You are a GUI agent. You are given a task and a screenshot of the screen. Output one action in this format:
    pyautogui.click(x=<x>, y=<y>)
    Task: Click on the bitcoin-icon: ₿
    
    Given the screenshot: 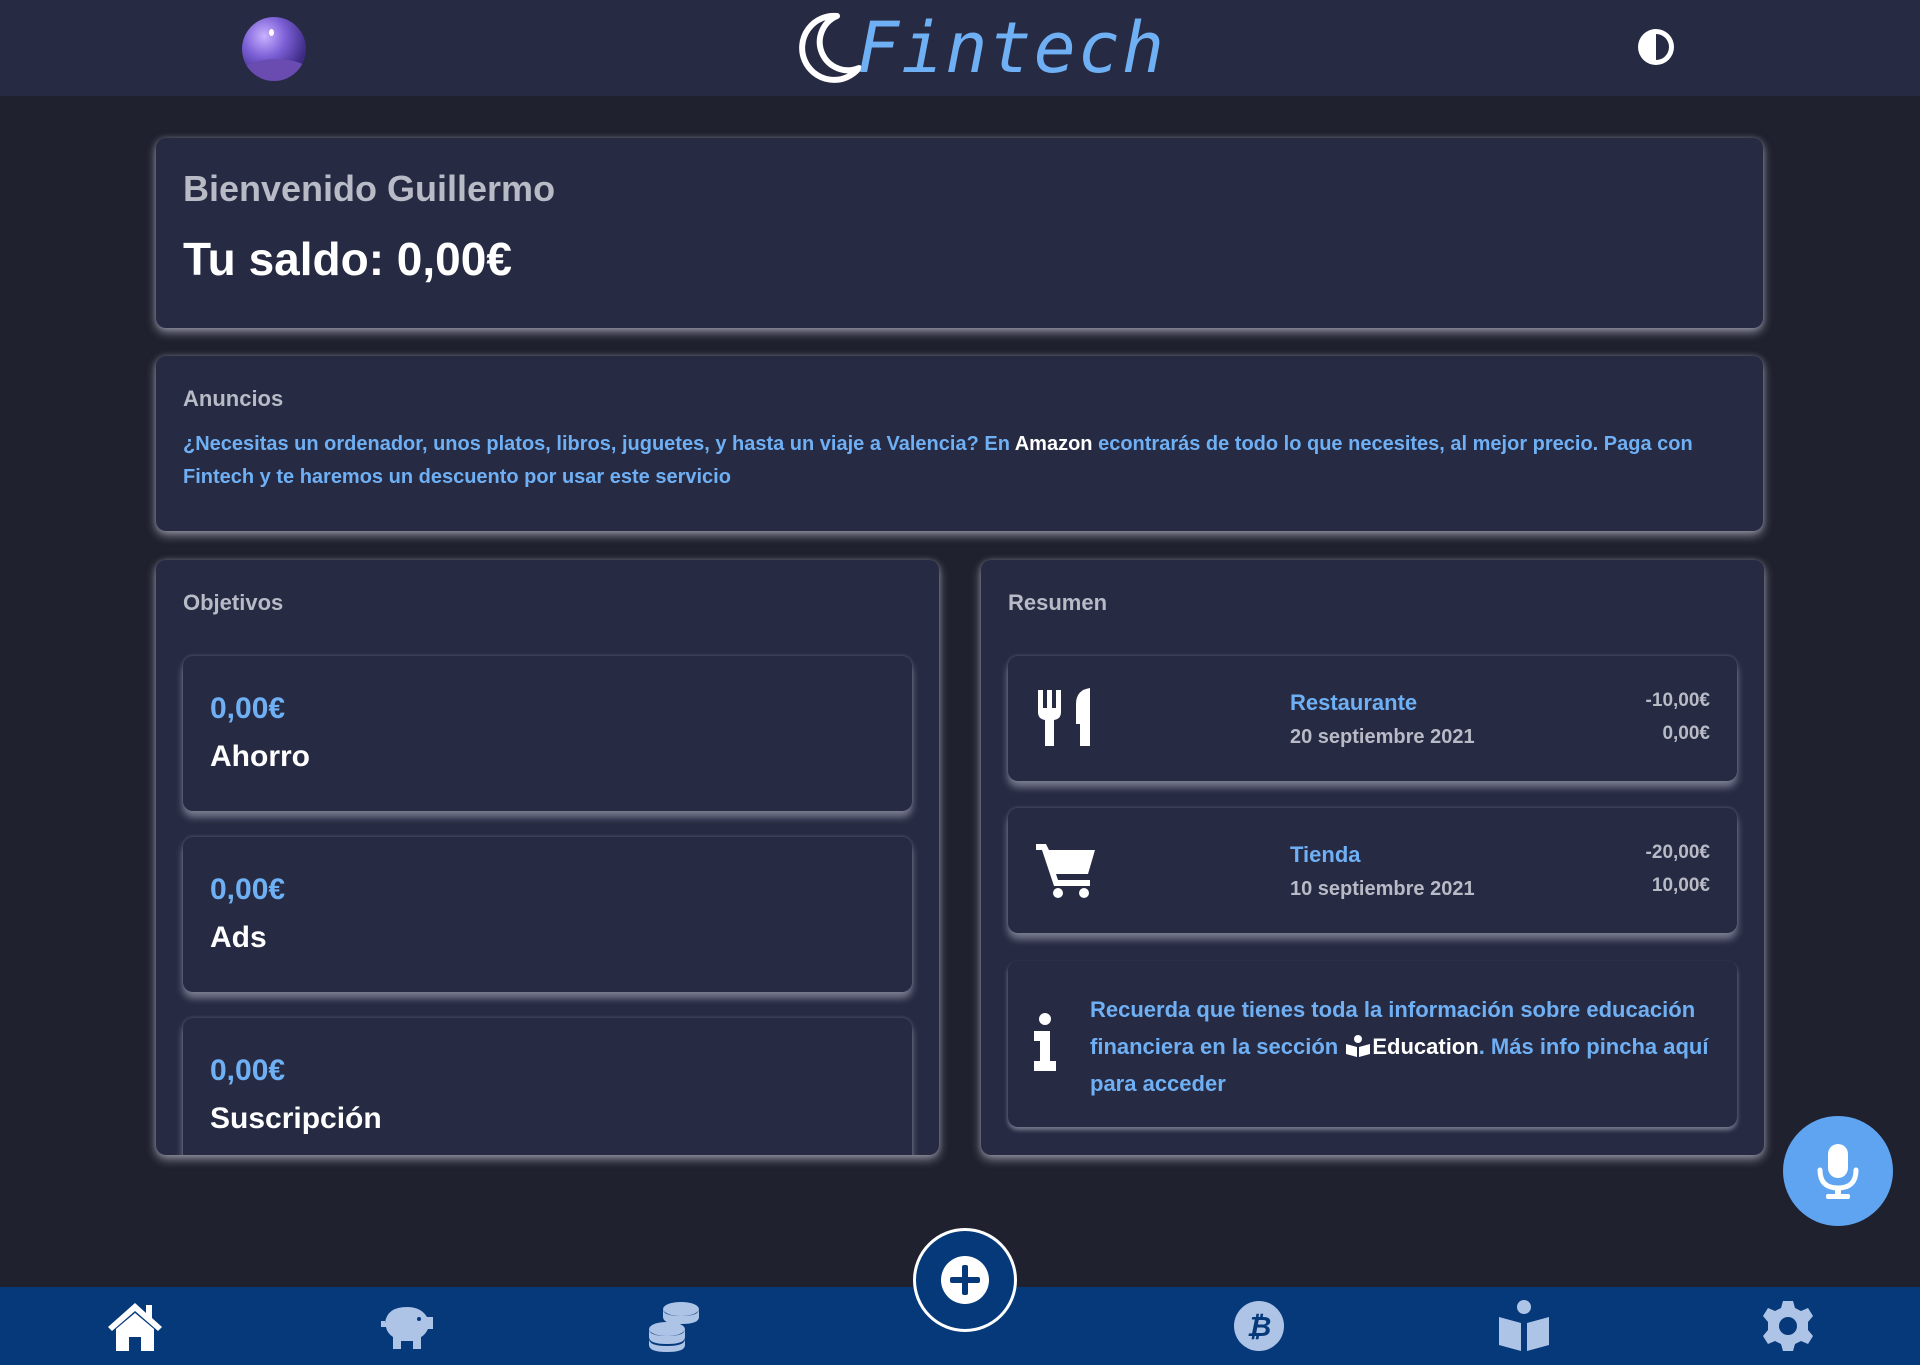 What is the action you would take?
    pyautogui.click(x=1259, y=1326)
    